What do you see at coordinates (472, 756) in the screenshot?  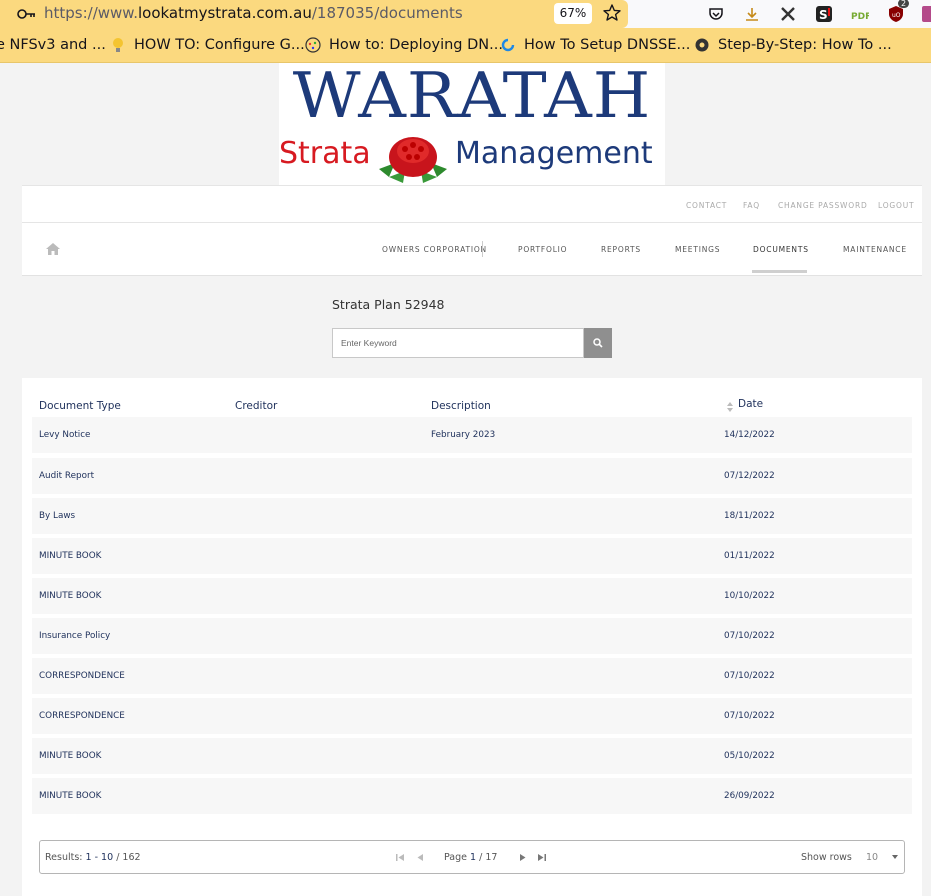 I see `table-row: MINUTE BOOK 05/10/2022` at bounding box center [472, 756].